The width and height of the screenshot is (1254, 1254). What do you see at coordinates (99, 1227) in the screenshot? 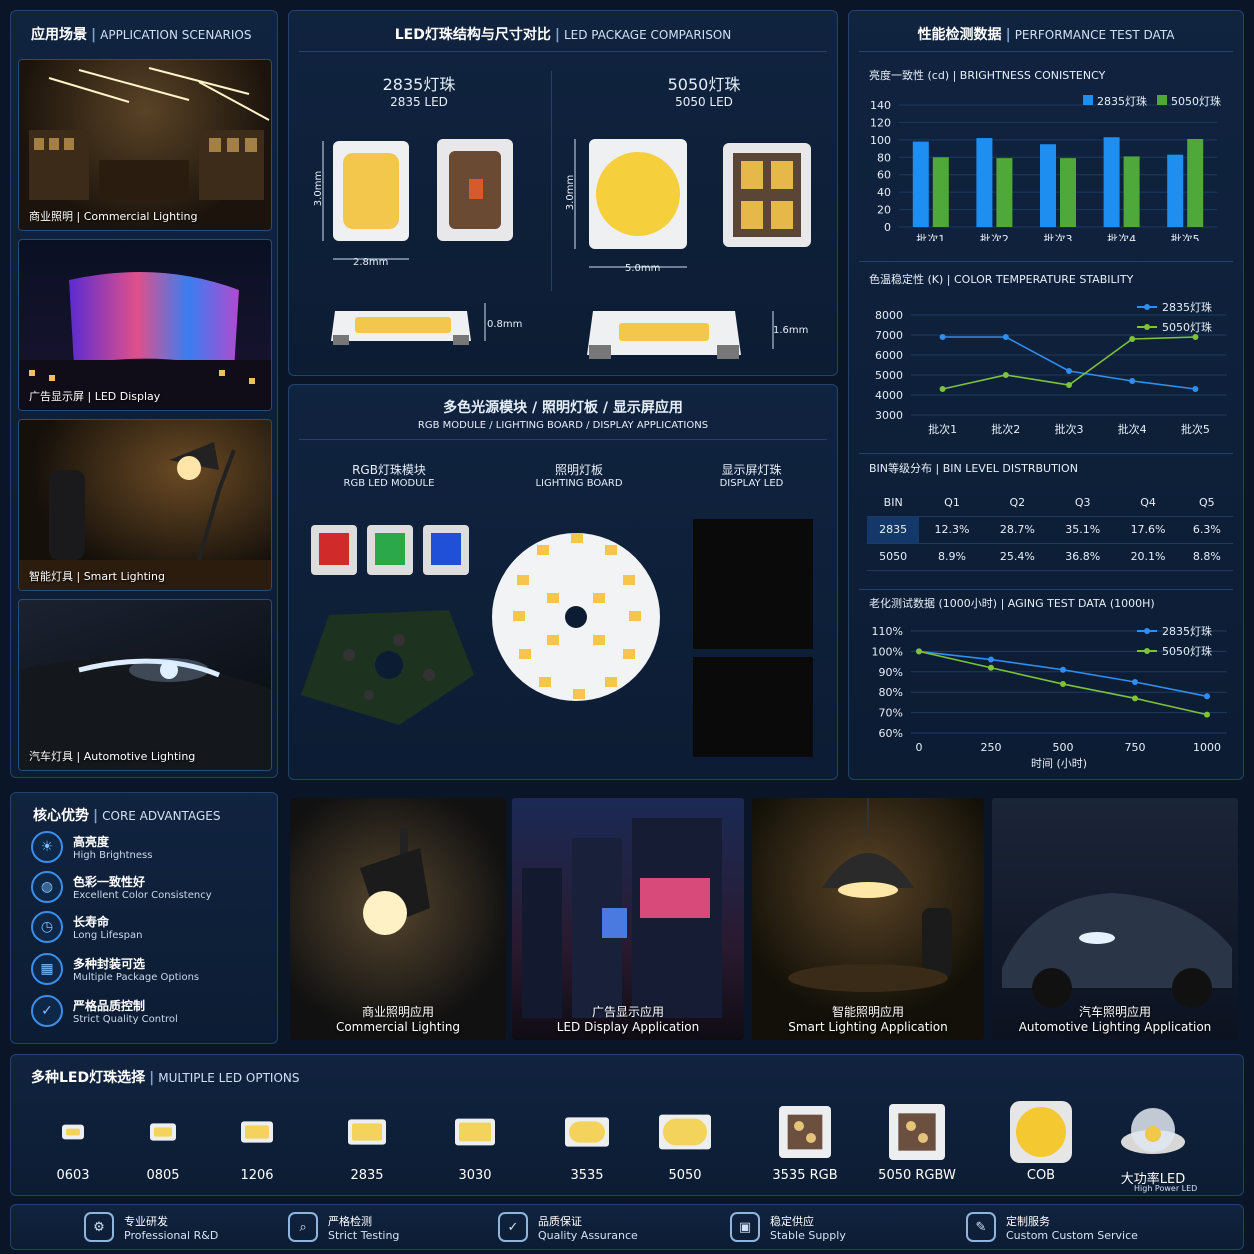
I see `rd-icon: ⚙` at bounding box center [99, 1227].